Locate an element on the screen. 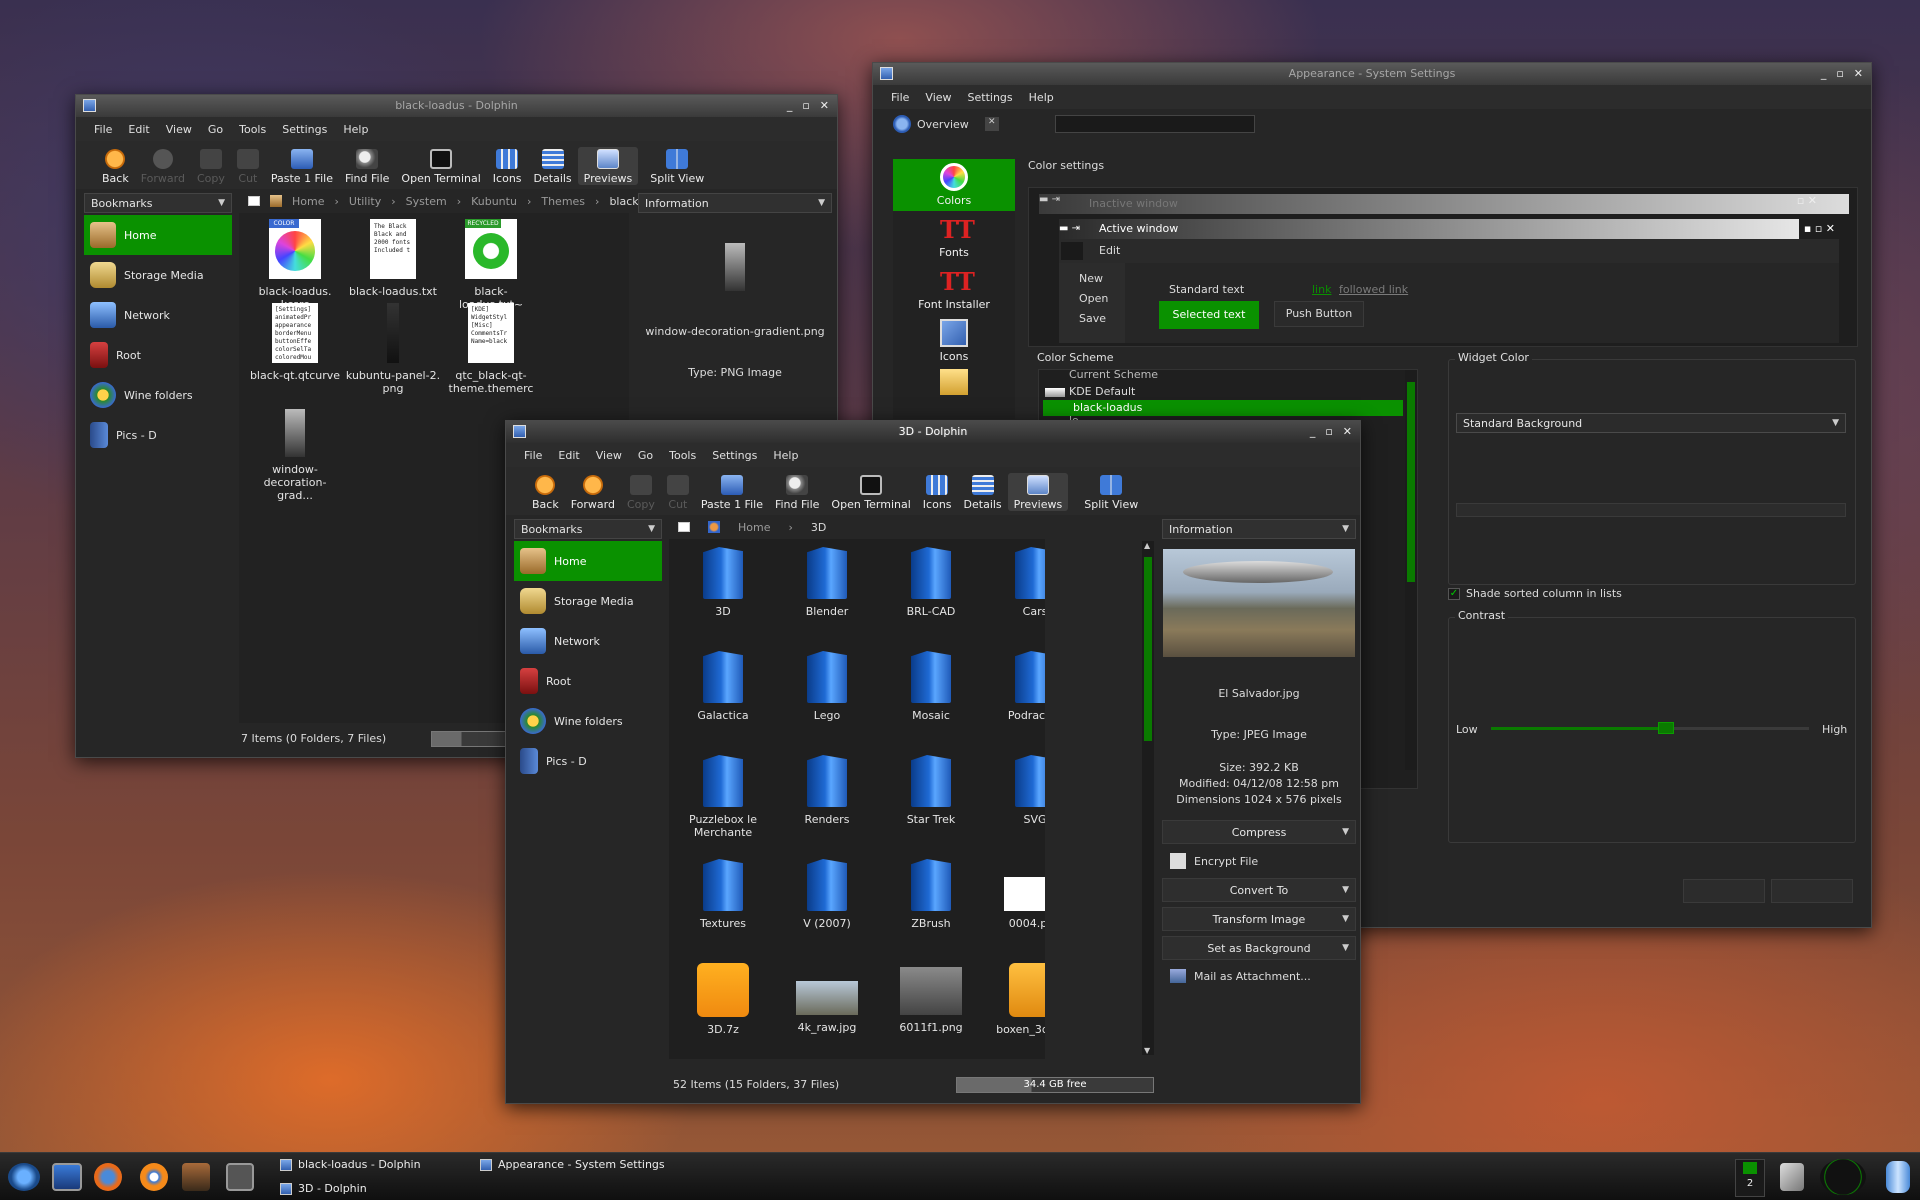  desktop-pager: 2 is located at coordinates (1750, 1178).